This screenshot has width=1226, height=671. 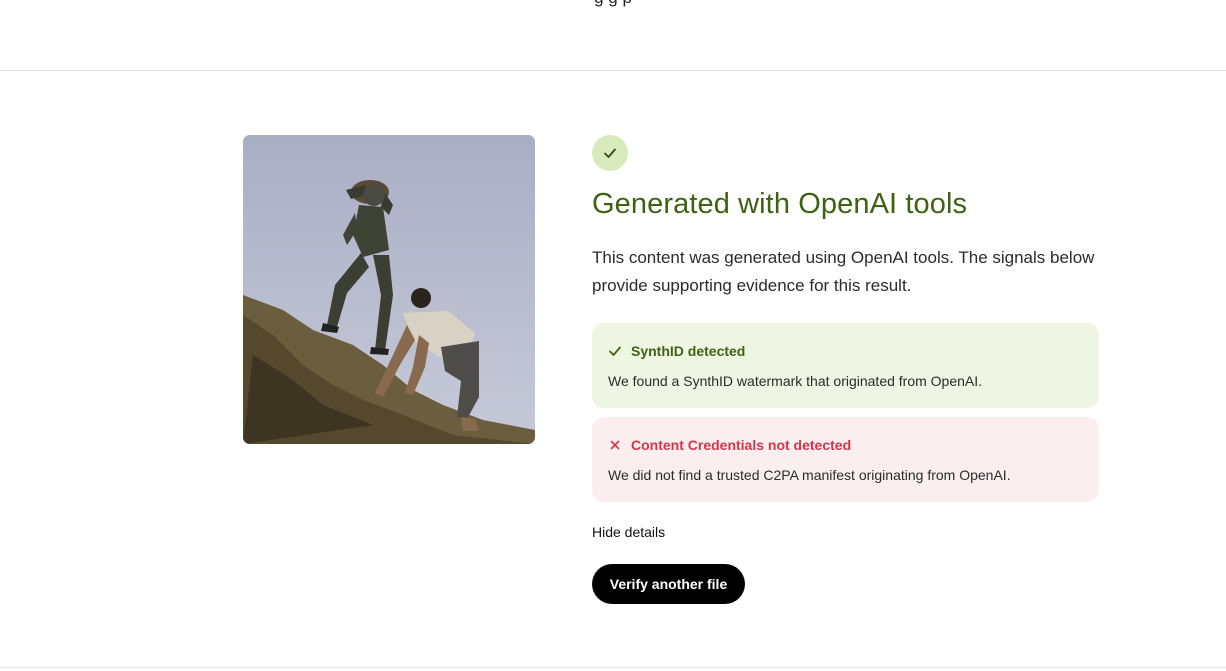 What do you see at coordinates (668, 584) in the screenshot?
I see `verify-another-file-button: Verify another file` at bounding box center [668, 584].